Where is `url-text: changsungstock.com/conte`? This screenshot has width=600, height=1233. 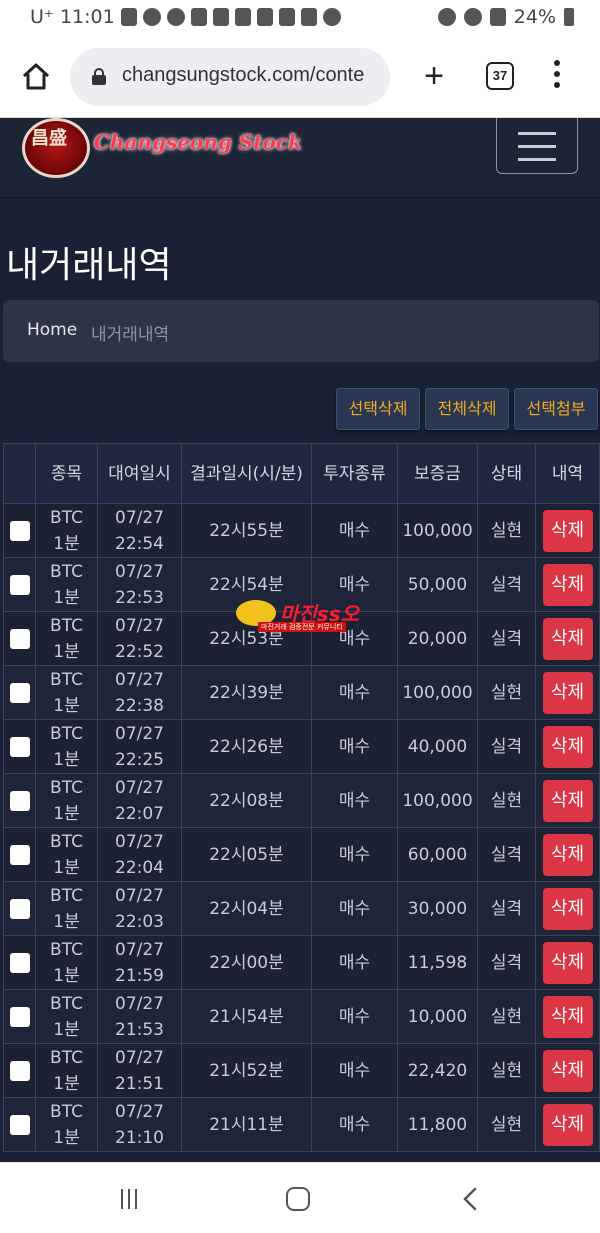
url-text: changsungstock.com/conte is located at coordinates (253, 75).